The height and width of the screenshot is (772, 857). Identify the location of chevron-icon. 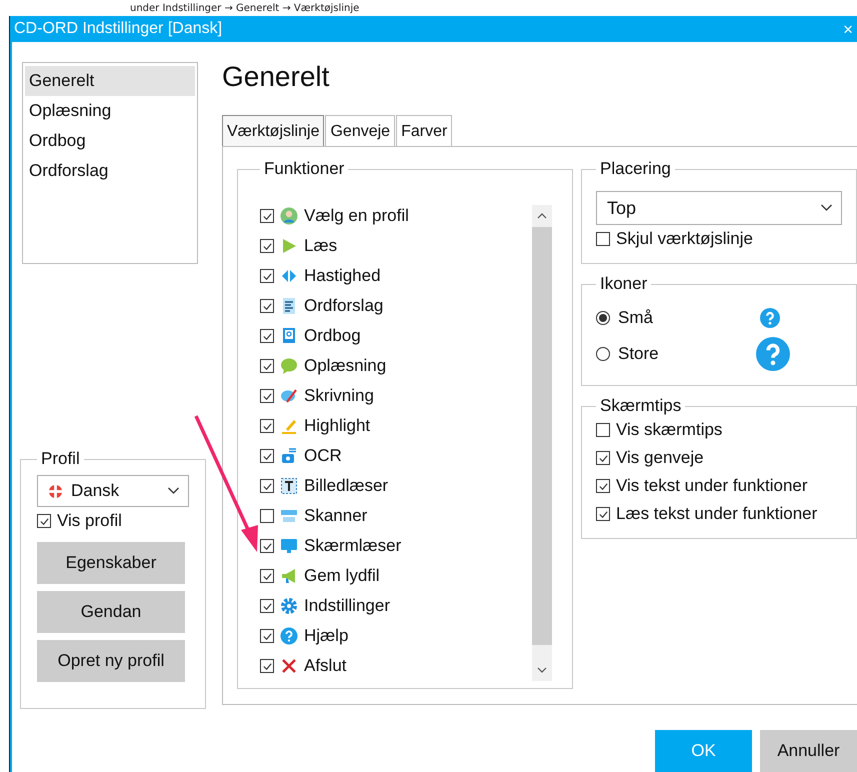
(826, 208).